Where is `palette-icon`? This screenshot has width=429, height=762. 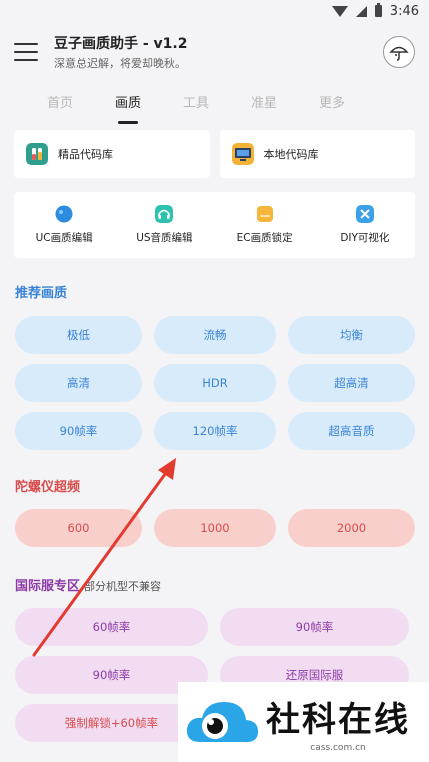 palette-icon is located at coordinates (64, 214).